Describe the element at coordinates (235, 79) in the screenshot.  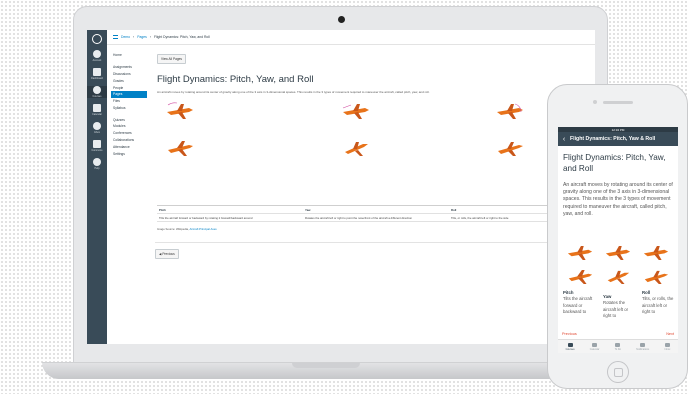
I see `page-title: Flight Dynamics: Pitch, Yaw, and Roll` at that location.